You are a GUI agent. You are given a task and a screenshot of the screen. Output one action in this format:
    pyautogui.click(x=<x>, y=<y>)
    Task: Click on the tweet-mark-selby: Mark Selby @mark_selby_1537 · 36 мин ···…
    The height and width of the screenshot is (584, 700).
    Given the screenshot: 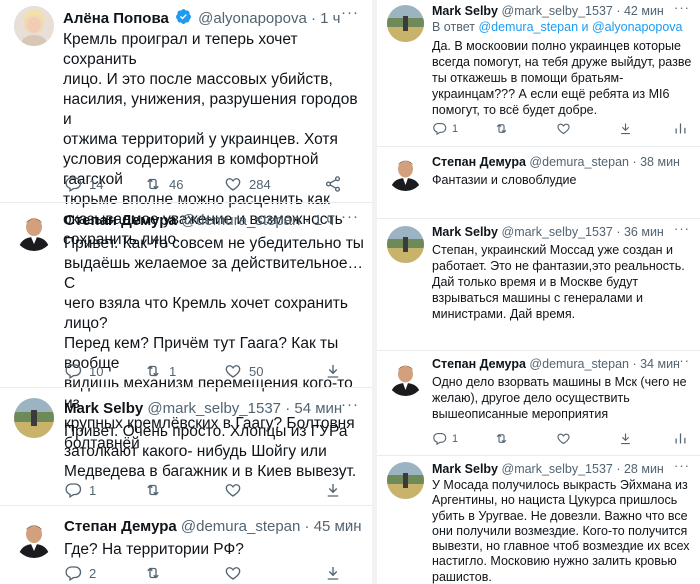 What is the action you would take?
    pyautogui.click(x=538, y=284)
    